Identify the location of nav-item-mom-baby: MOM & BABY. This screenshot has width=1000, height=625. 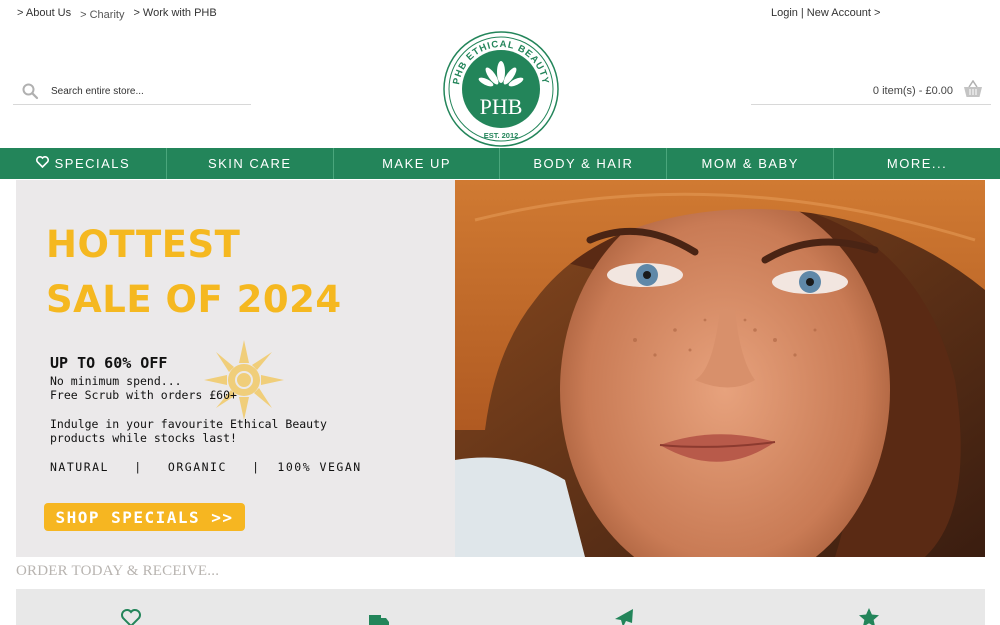
(751, 163).